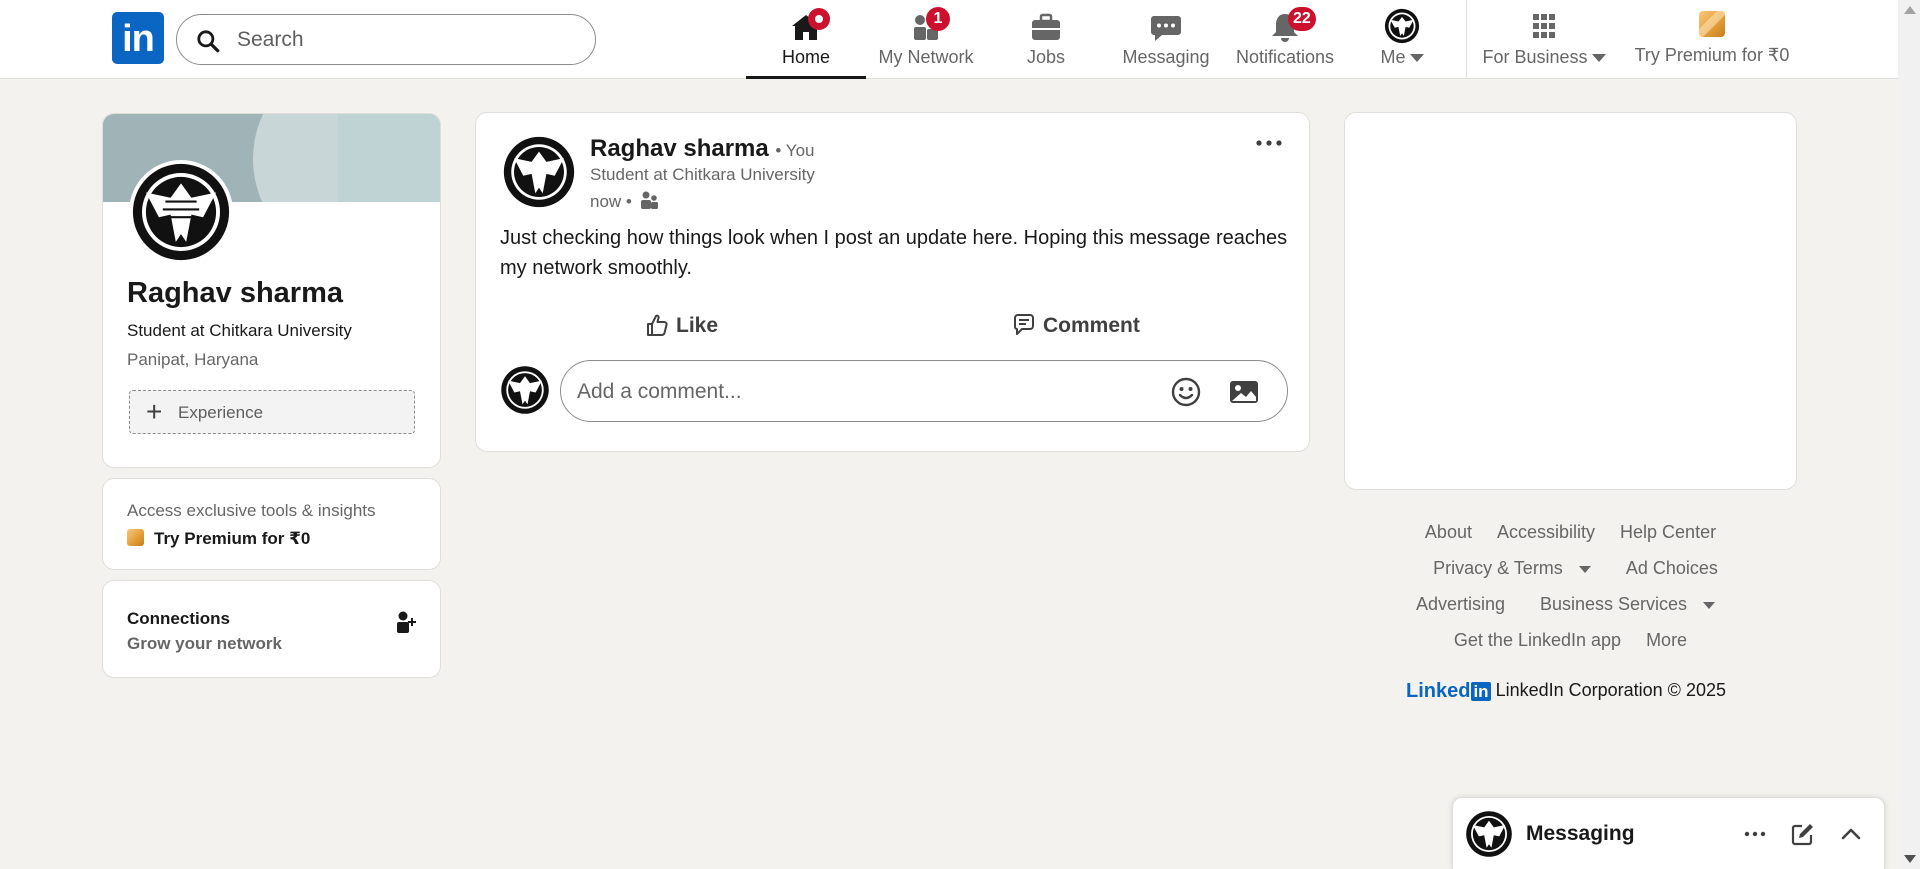 The height and width of the screenshot is (869, 1920). I want to click on briefcase-icon, so click(1046, 26).